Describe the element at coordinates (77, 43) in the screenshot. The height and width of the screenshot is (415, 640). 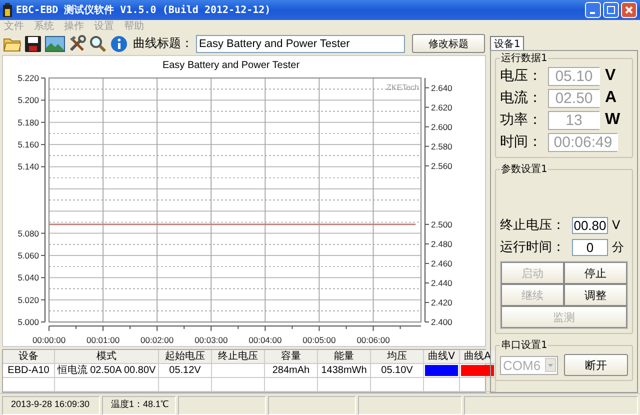
I see `tools-icon` at that location.